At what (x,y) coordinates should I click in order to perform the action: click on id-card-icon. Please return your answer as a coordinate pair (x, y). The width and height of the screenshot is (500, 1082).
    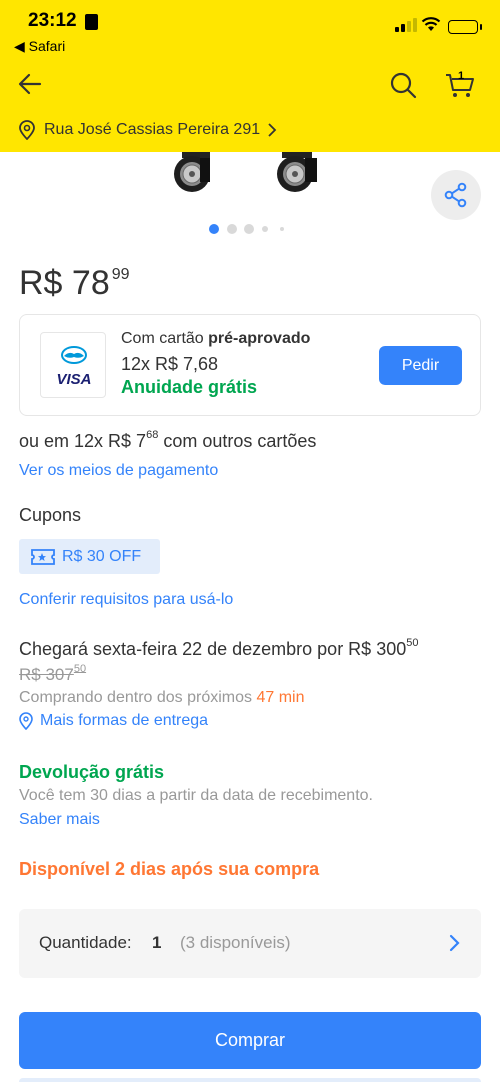
    Looking at the image, I should click on (91, 22).